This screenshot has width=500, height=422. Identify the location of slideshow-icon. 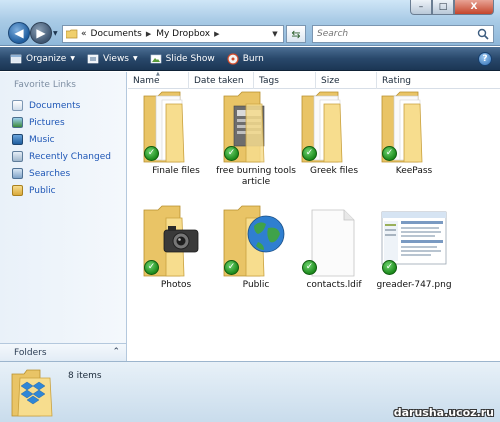
(155, 58).